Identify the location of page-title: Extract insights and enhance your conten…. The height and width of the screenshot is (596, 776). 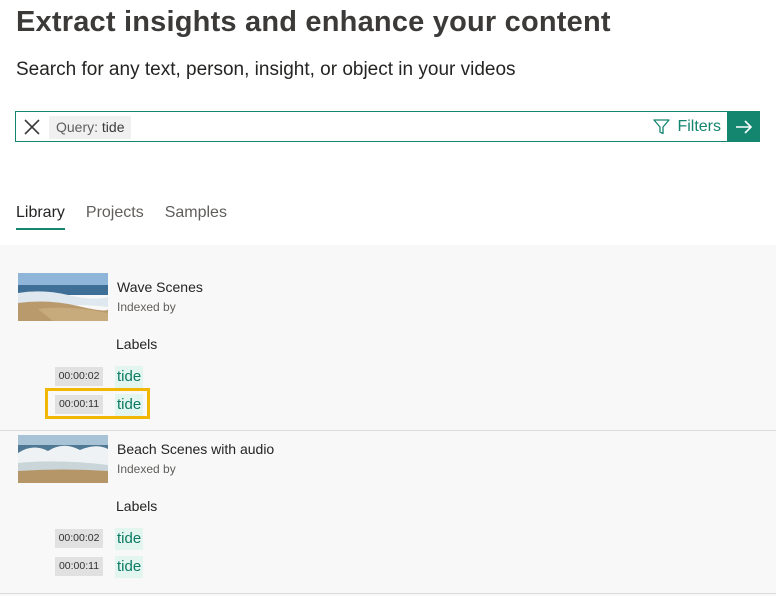
(313, 22).